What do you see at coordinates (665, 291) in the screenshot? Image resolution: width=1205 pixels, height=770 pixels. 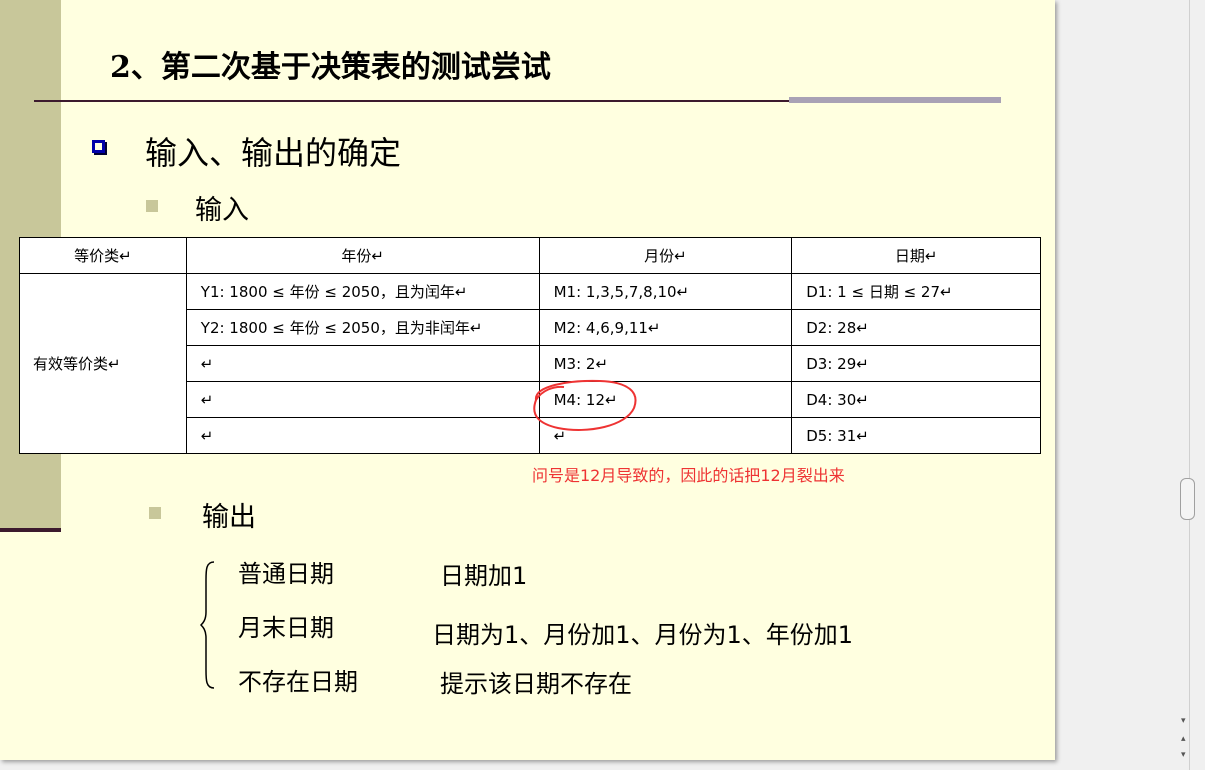 I see `table-cell: M1: 1,3,5,7,8,10↵` at bounding box center [665, 291].